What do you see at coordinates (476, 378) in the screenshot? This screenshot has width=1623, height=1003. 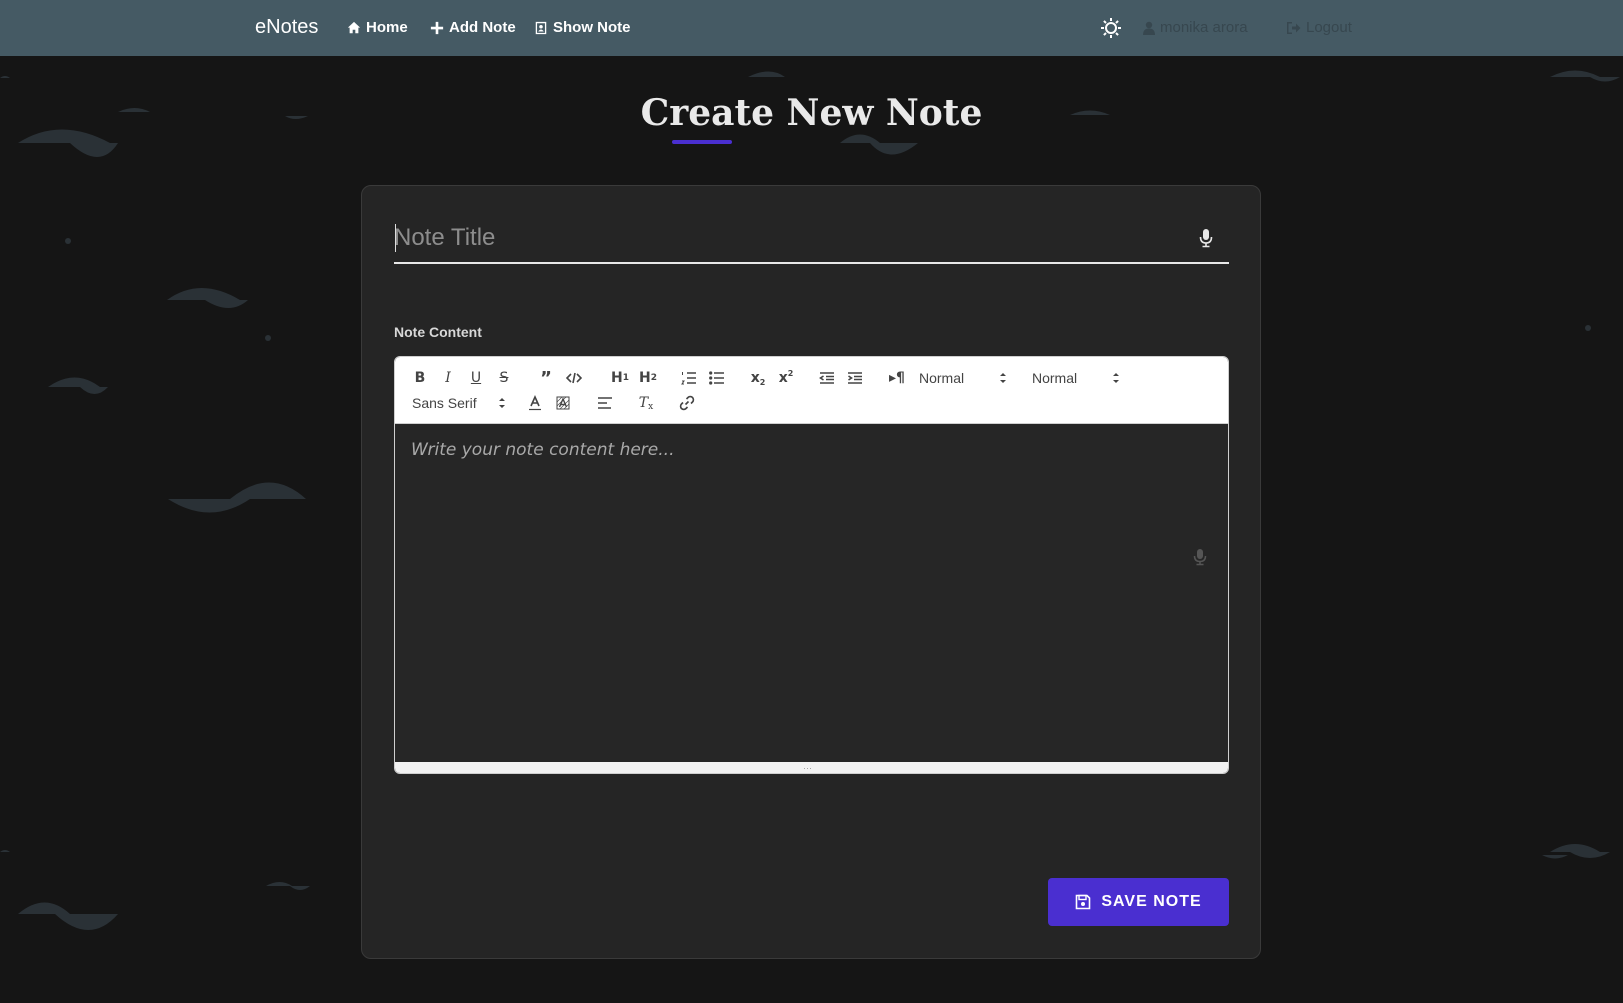 I see `underline-button: U` at bounding box center [476, 378].